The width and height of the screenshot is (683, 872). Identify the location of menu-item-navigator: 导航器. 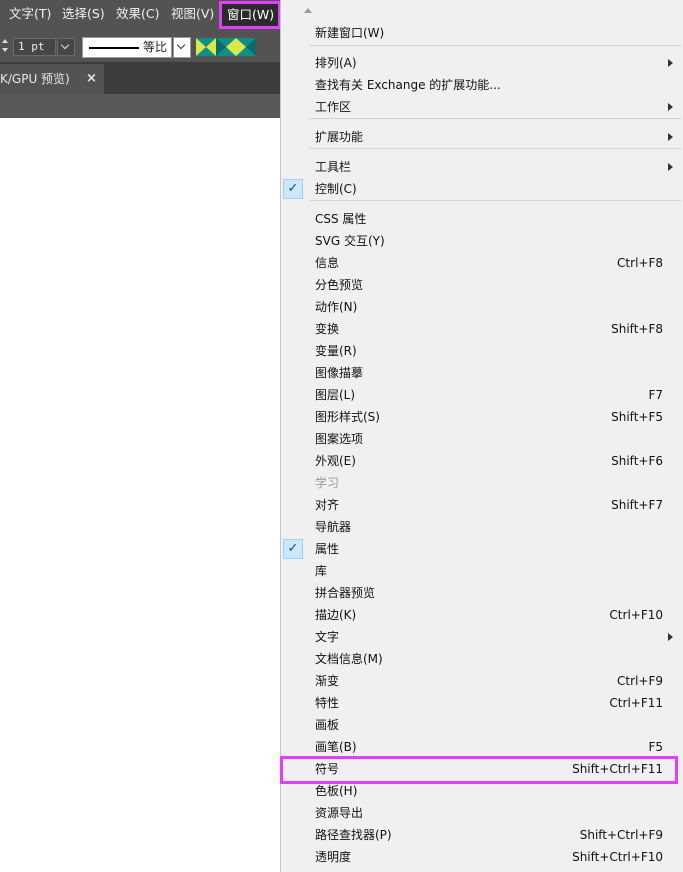
(482, 527).